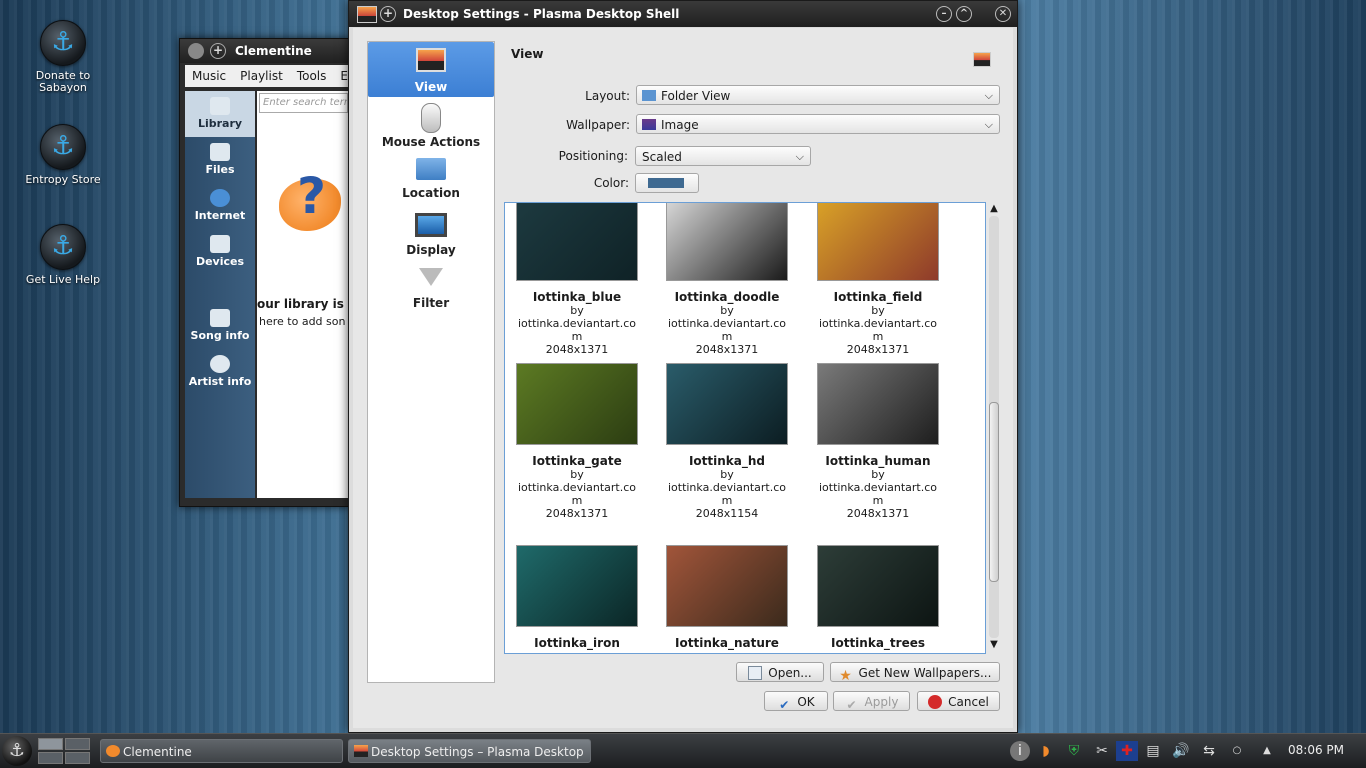 The height and width of the screenshot is (768, 1366). What do you see at coordinates (667, 183) in the screenshot?
I see `color-button` at bounding box center [667, 183].